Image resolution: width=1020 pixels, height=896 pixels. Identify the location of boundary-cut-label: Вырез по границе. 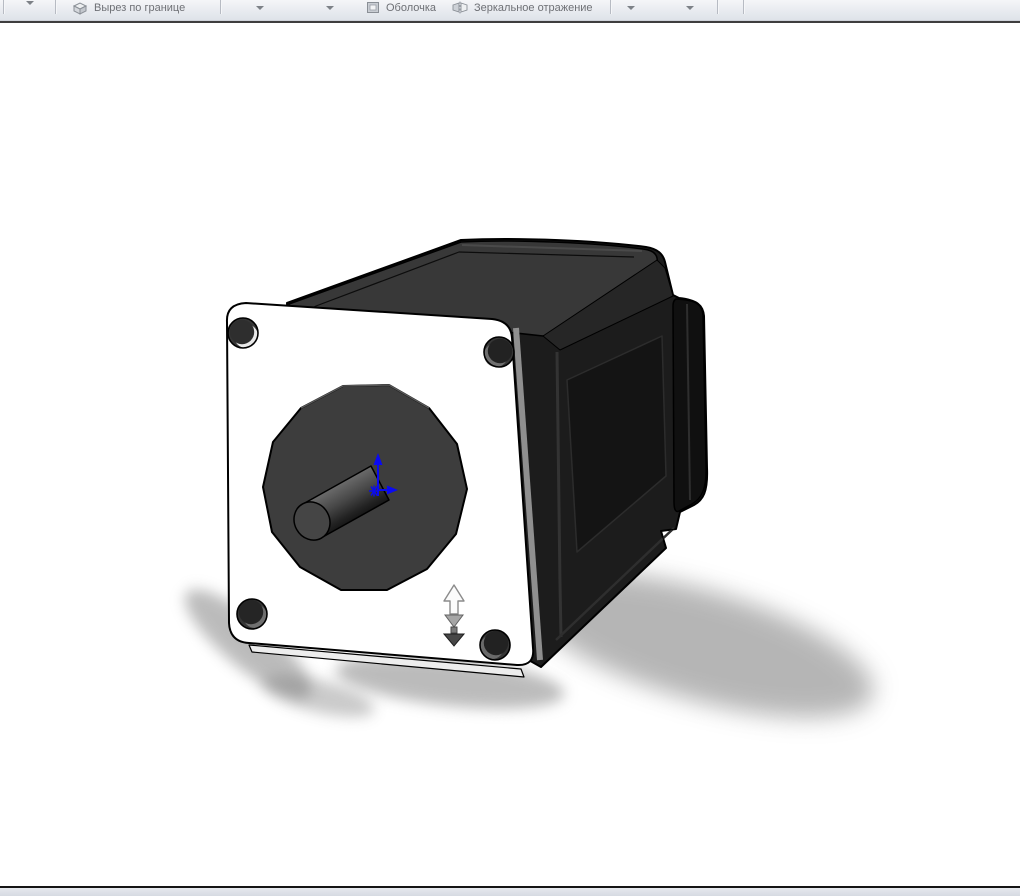
(140, 7).